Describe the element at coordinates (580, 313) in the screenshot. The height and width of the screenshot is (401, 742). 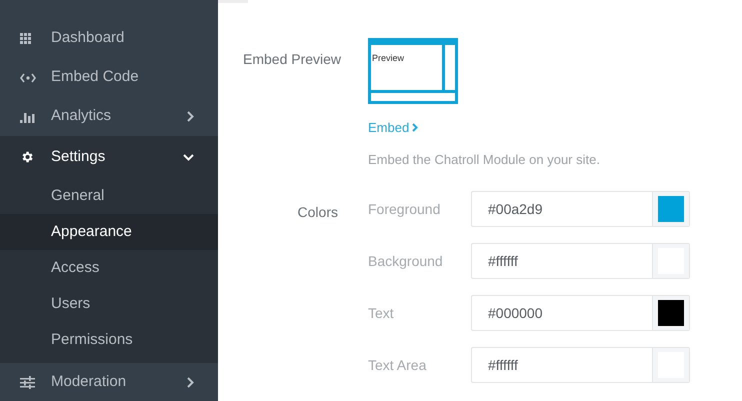
I see `color-field: #000000` at that location.